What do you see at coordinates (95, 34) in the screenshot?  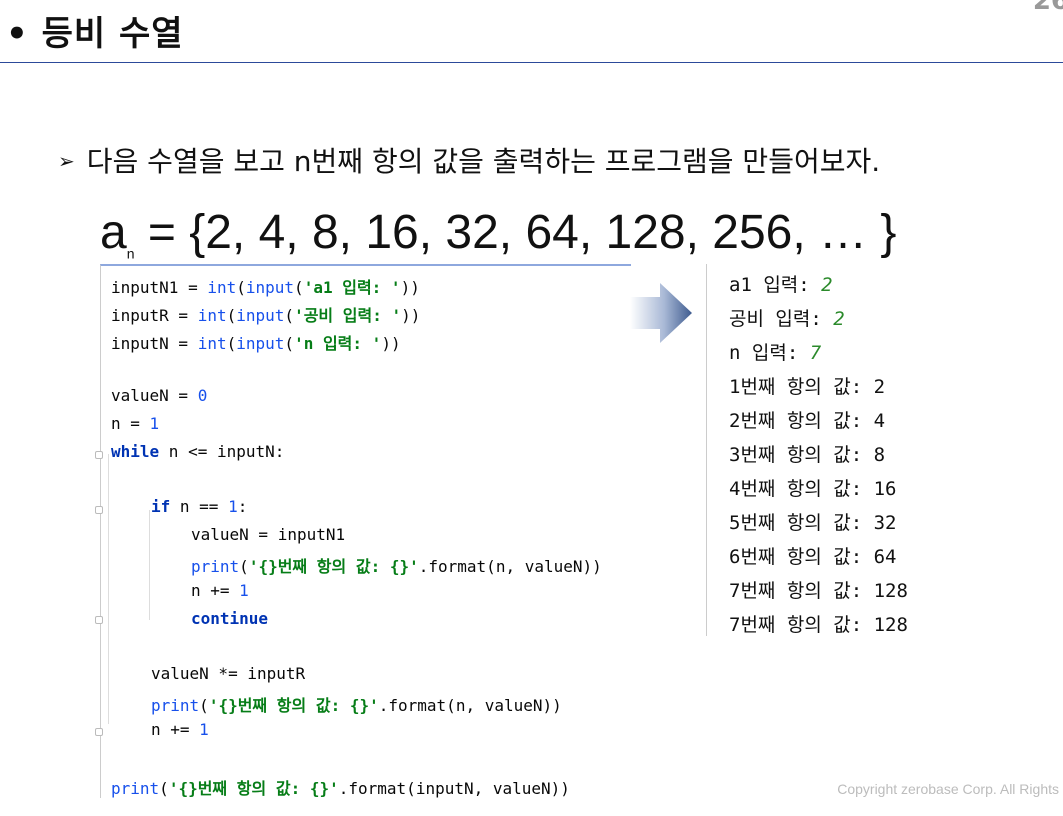 I see `slide-title: • 등비 수열` at bounding box center [95, 34].